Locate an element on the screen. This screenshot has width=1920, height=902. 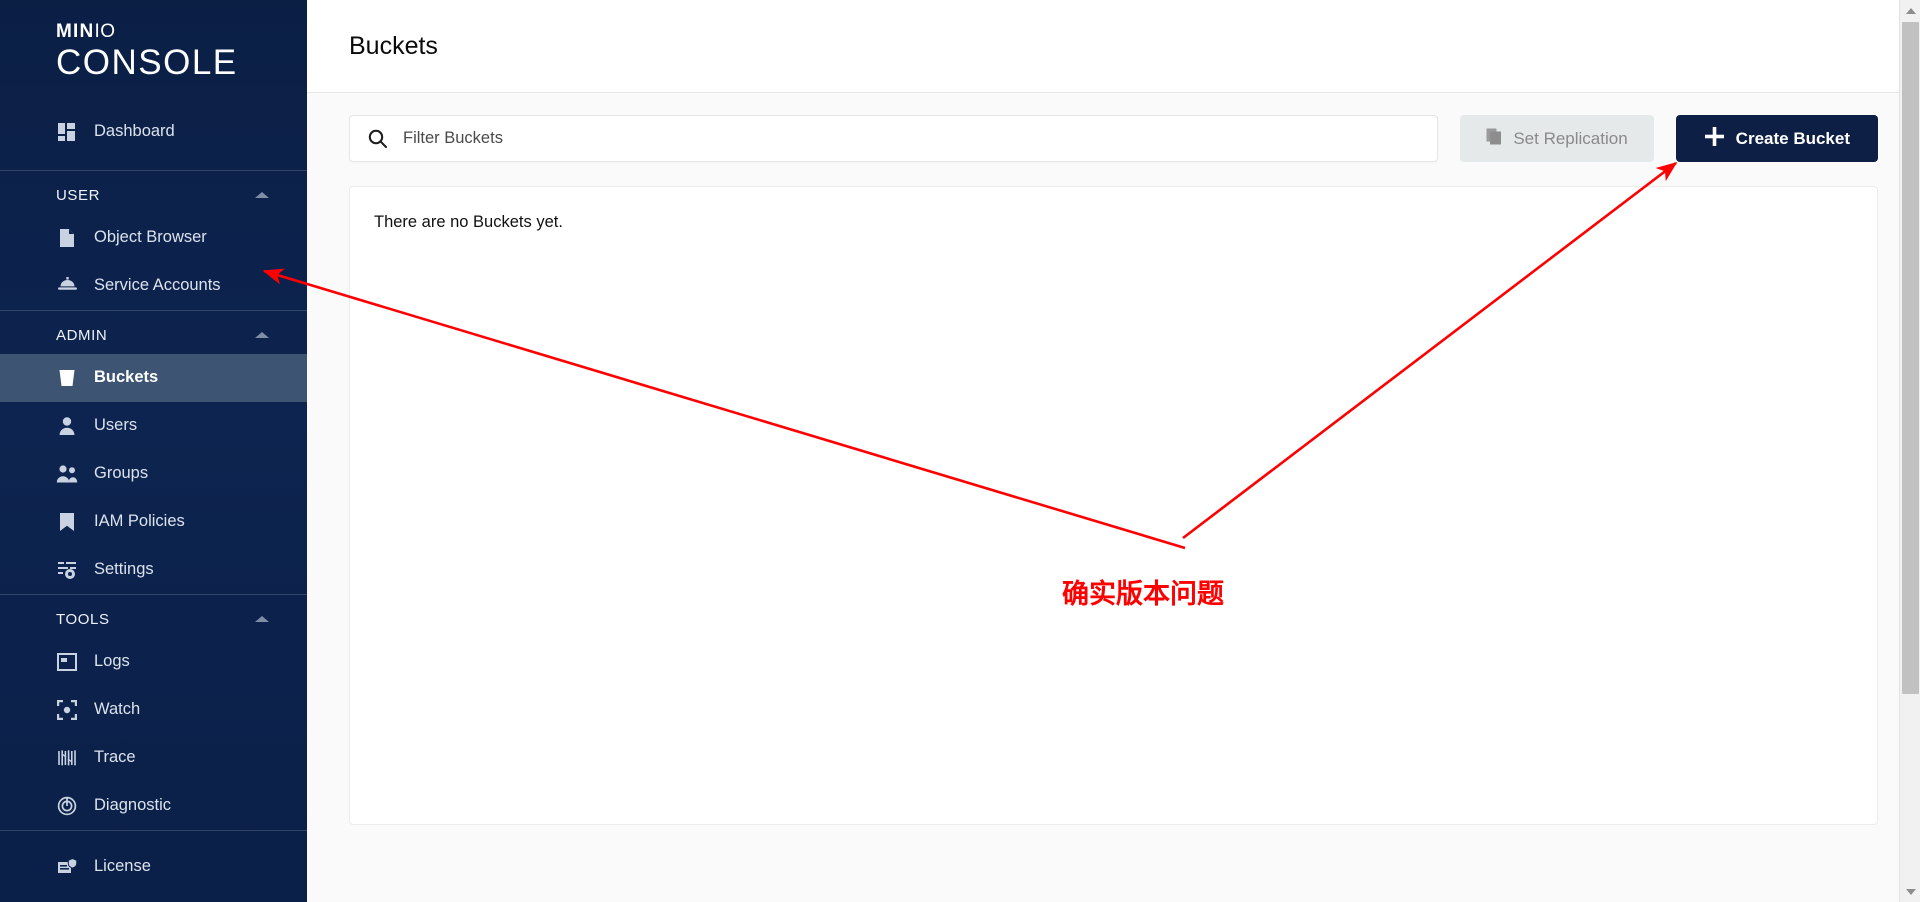
diagnostic-icon is located at coordinates (67, 806).